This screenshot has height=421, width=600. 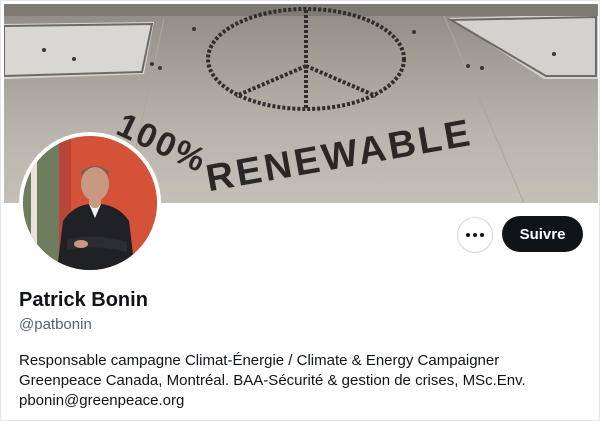 What do you see at coordinates (542, 234) in the screenshot?
I see `follow-button: Suivre` at bounding box center [542, 234].